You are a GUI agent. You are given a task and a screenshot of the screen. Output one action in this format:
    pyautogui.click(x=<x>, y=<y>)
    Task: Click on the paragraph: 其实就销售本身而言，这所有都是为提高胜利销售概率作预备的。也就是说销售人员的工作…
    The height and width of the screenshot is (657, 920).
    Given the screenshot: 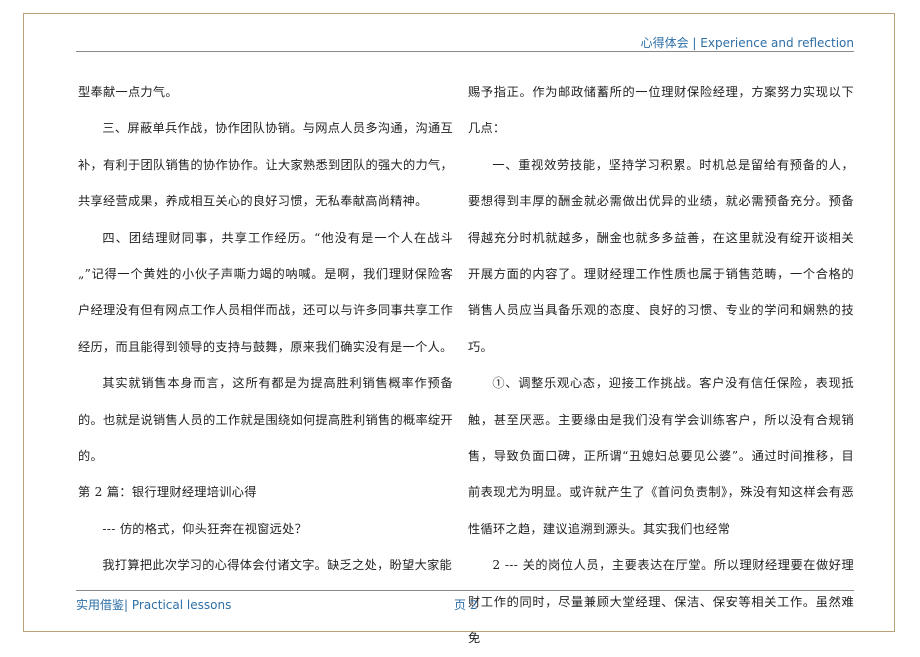 What is the action you would take?
    pyautogui.click(x=265, y=420)
    